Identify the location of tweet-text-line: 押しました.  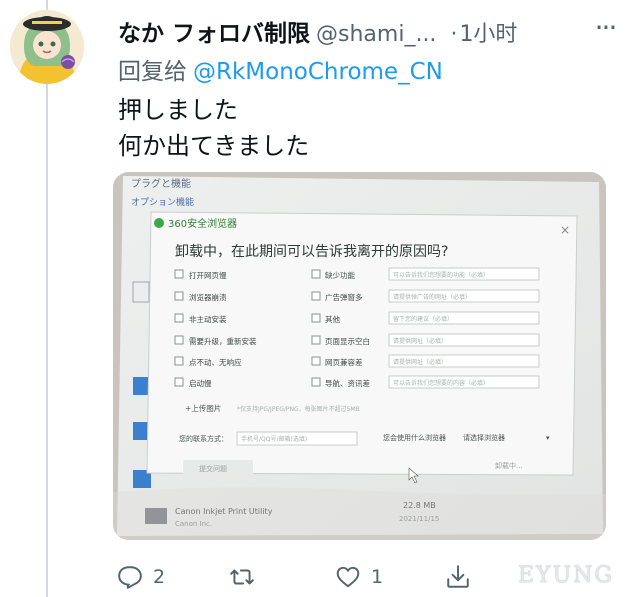
(178, 110).